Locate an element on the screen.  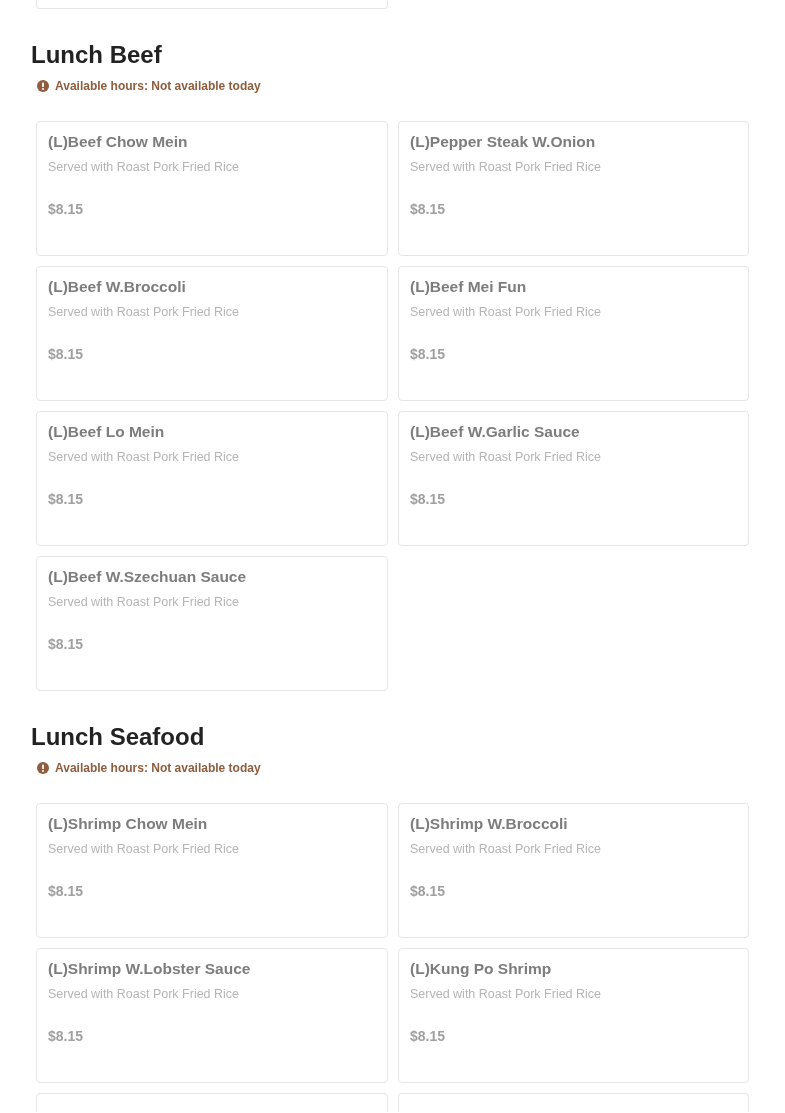
menu-card: (L)Shrimp Chow Mein Served with Roast Pork Fried Rice $8.15 is located at coordinates (212, 870).